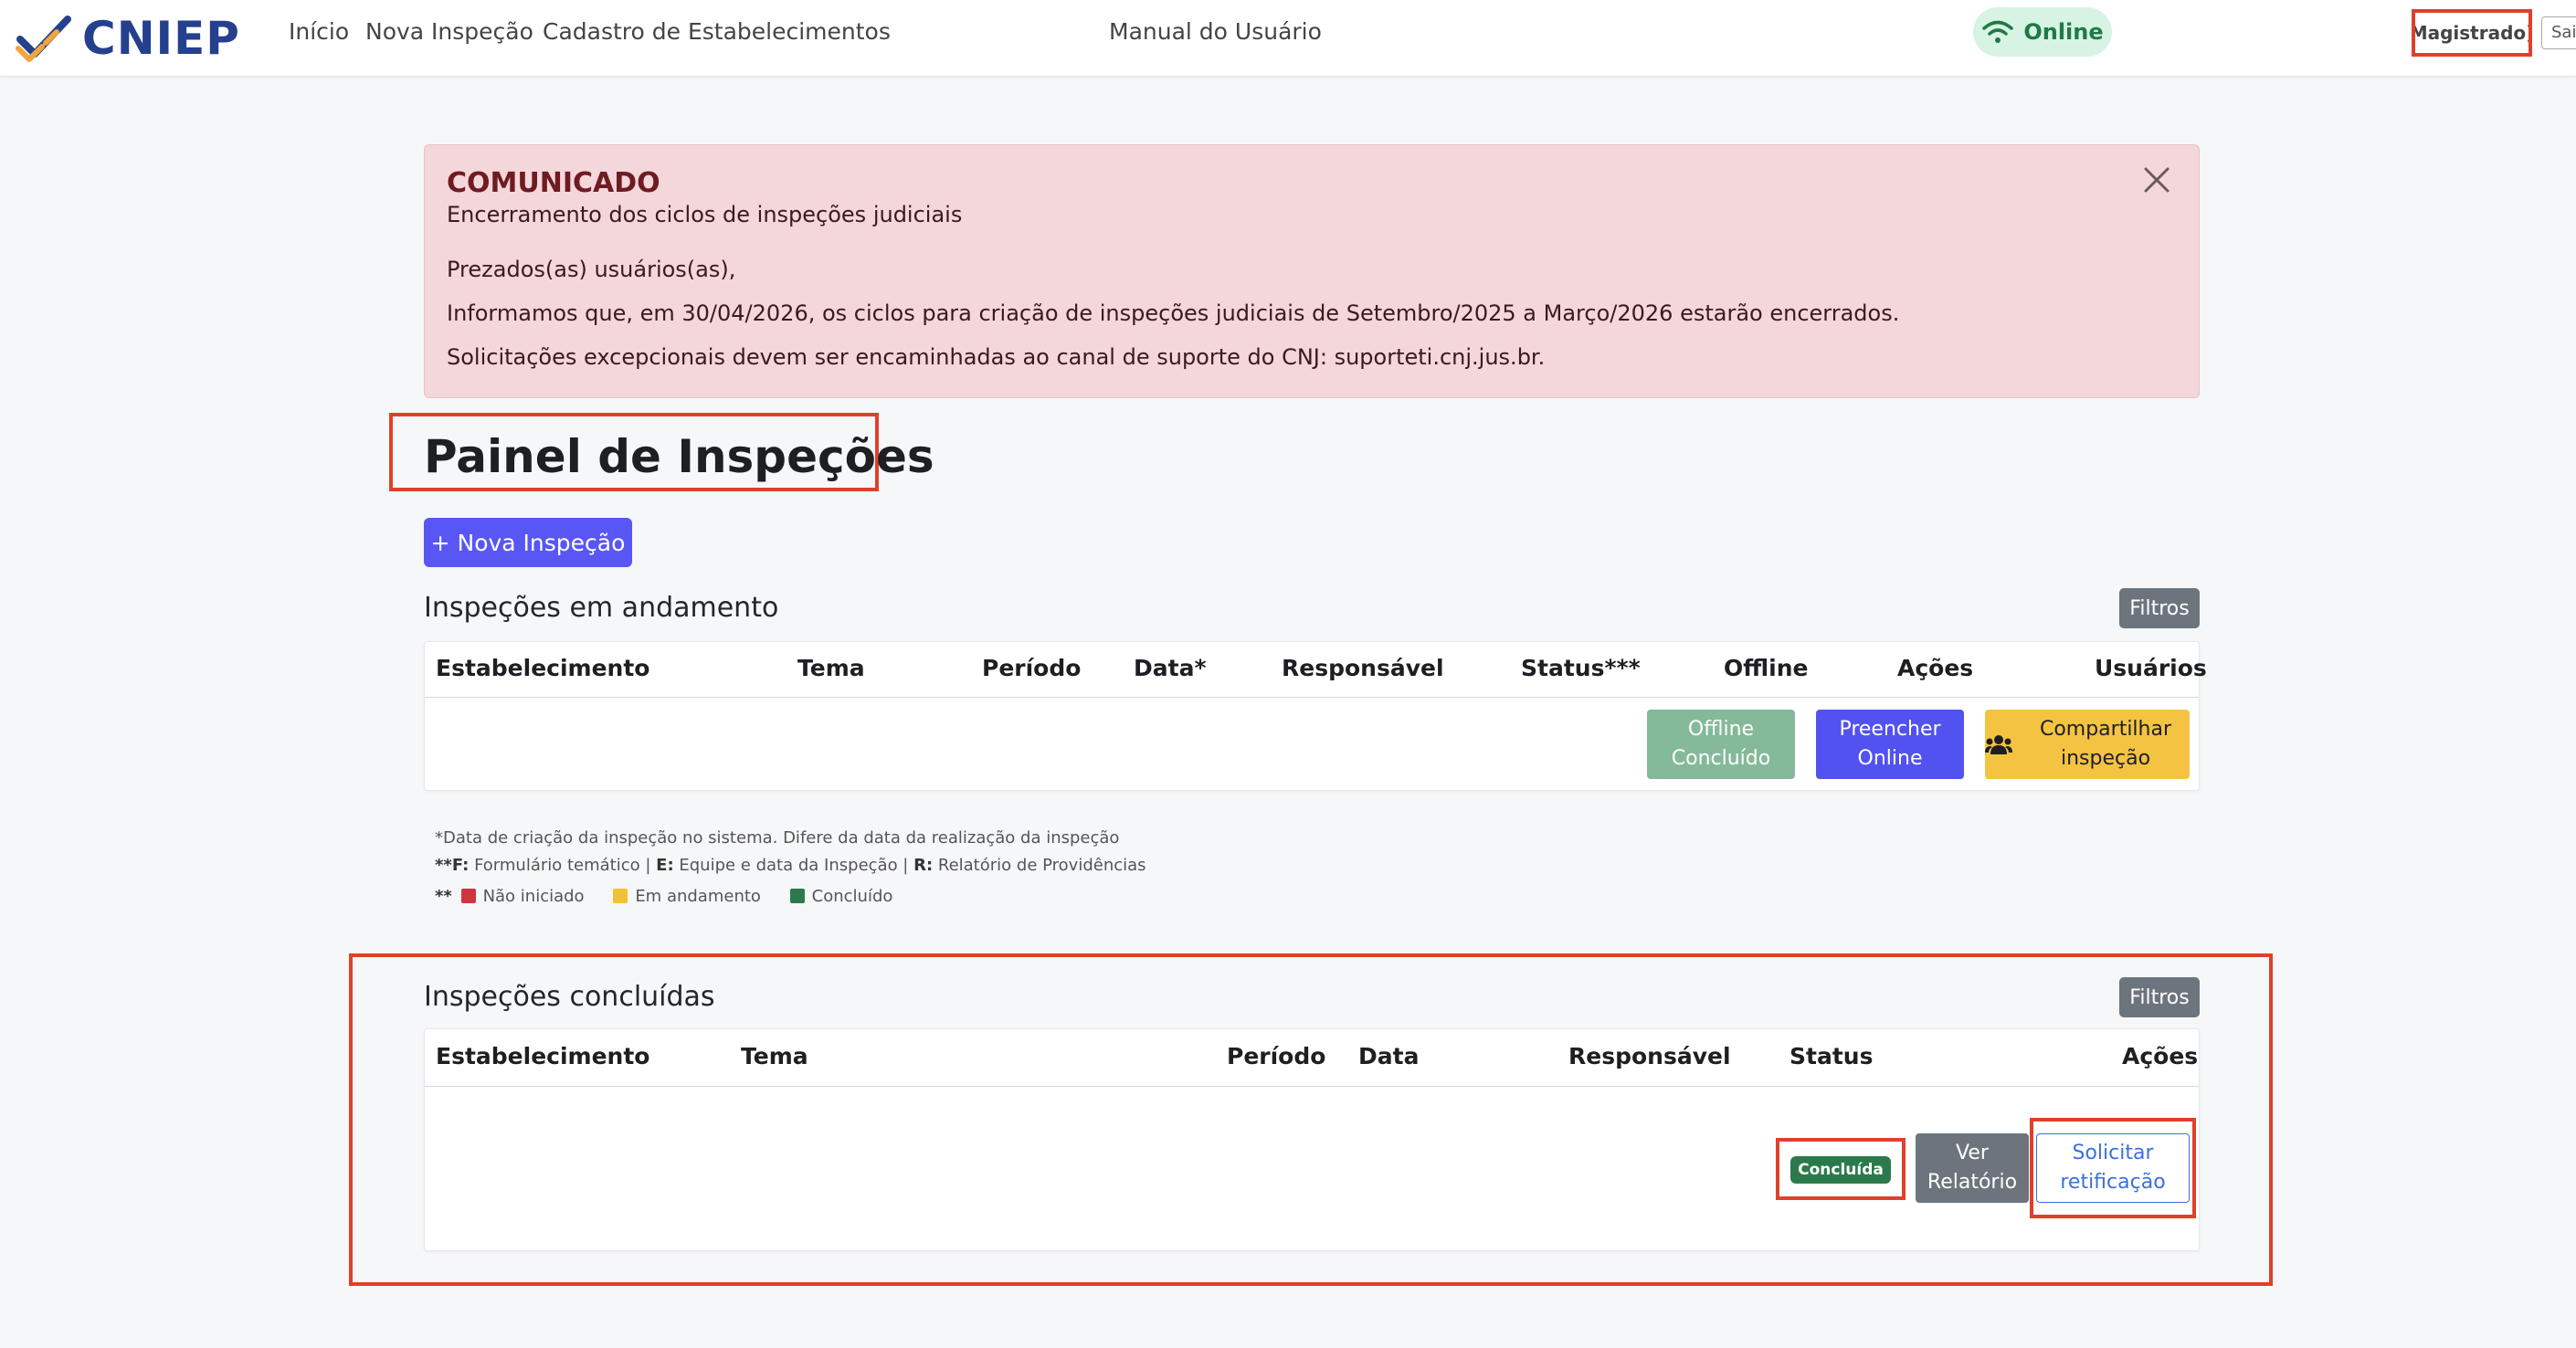 The height and width of the screenshot is (1348, 2576). Describe the element at coordinates (449, 31) in the screenshot. I see `nav-nova-inspecao: Nova Inspeção` at that location.